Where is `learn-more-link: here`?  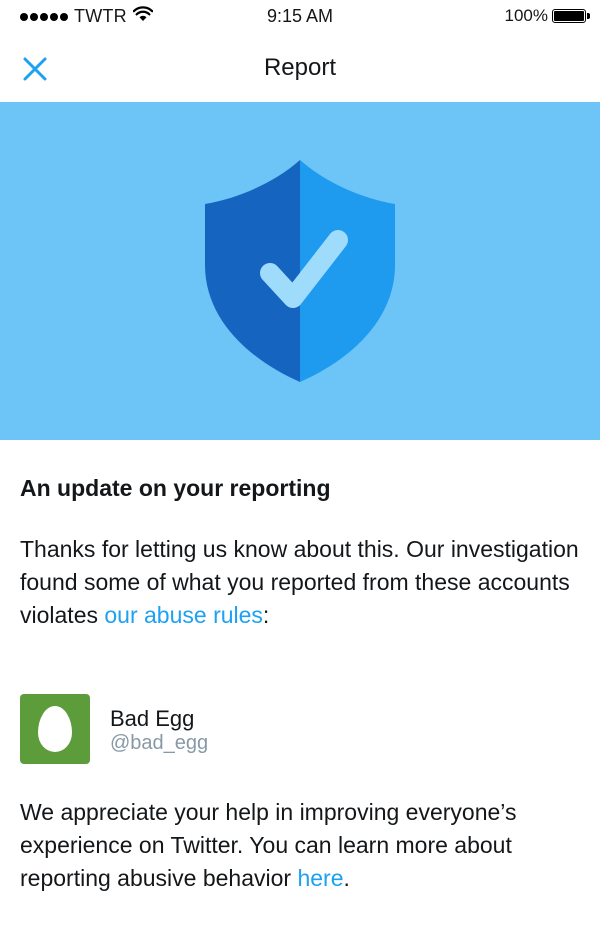
learn-more-link: here is located at coordinates (320, 878).